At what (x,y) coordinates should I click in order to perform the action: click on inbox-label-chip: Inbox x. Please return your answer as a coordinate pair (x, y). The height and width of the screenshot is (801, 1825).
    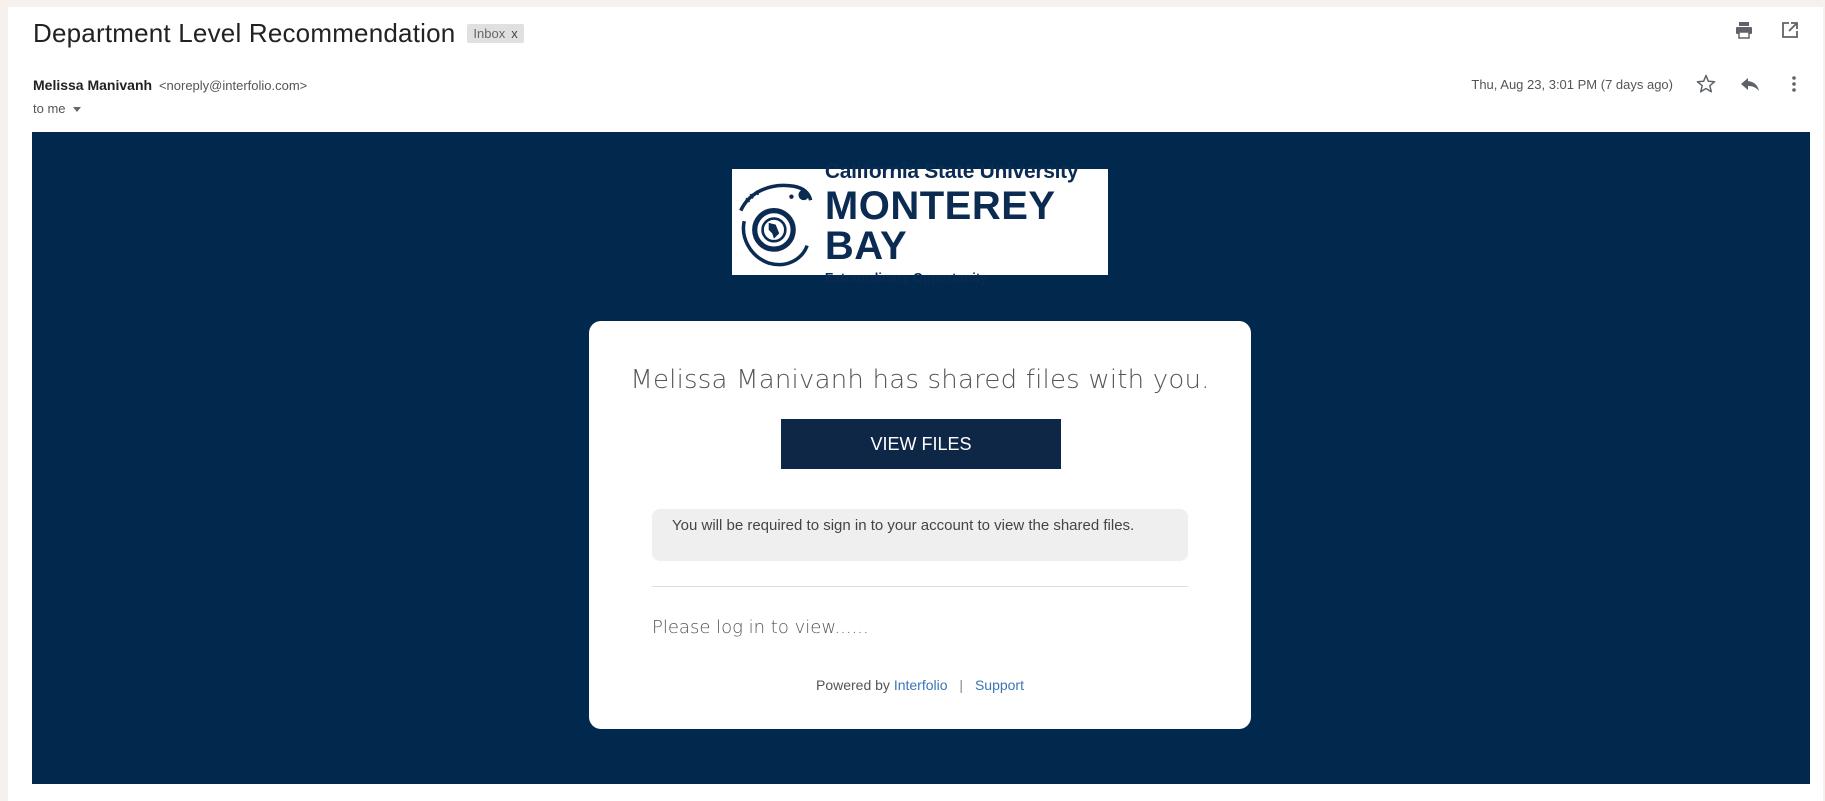
    Looking at the image, I should click on (495, 33).